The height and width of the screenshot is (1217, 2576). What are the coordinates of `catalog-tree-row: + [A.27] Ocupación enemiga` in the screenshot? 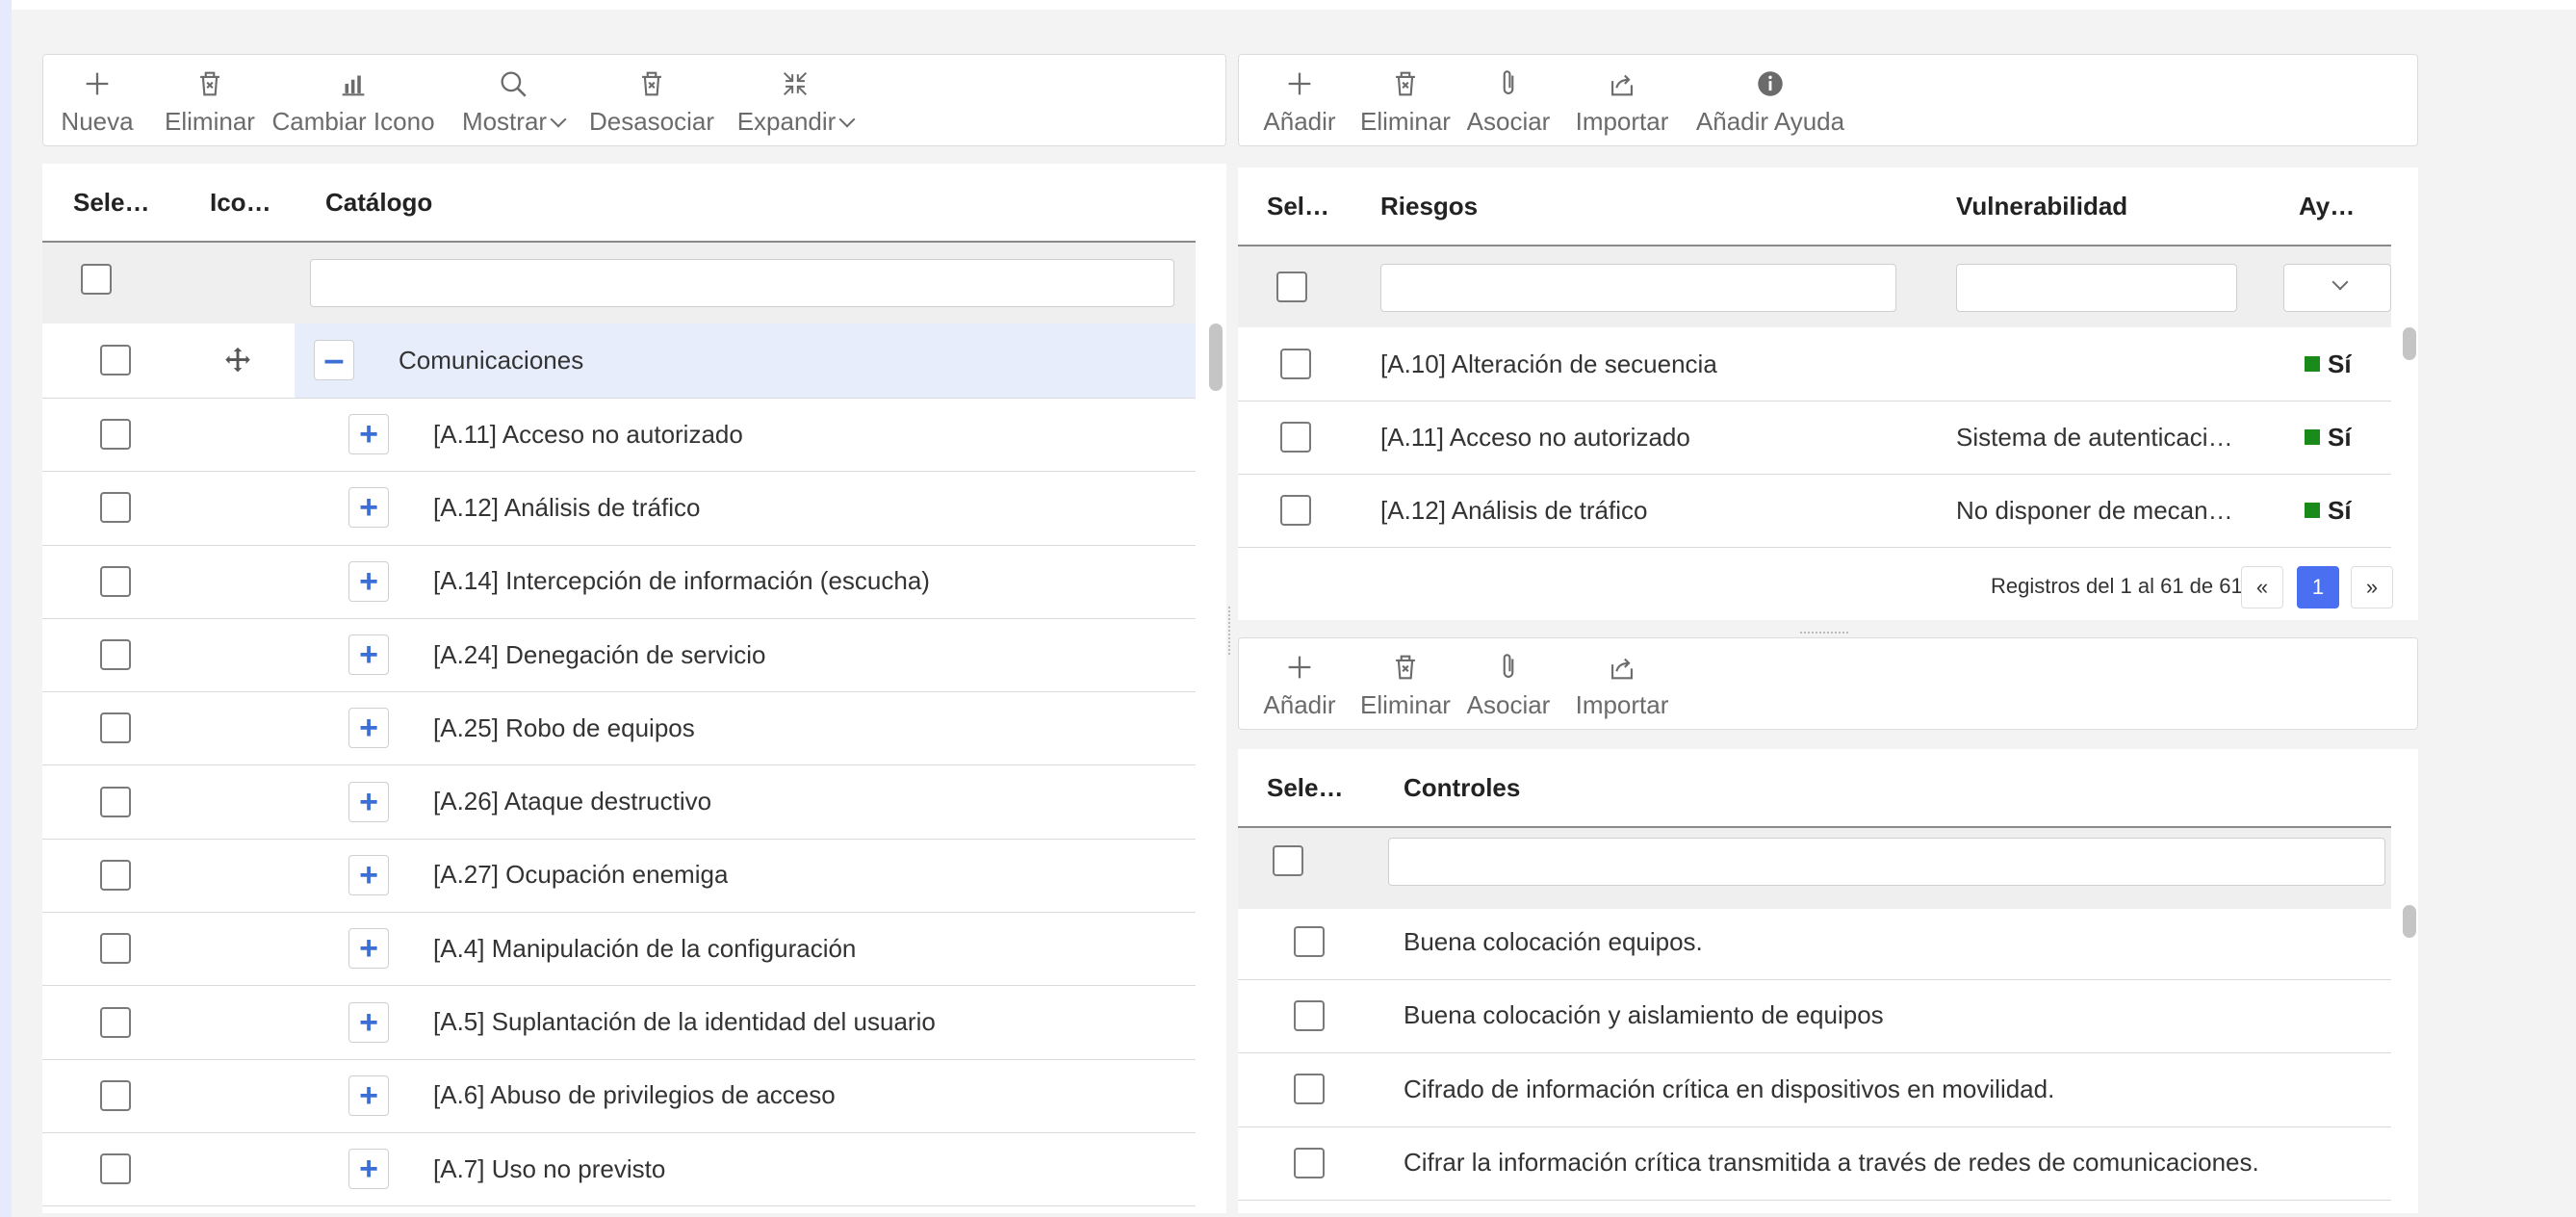 It's located at (619, 876).